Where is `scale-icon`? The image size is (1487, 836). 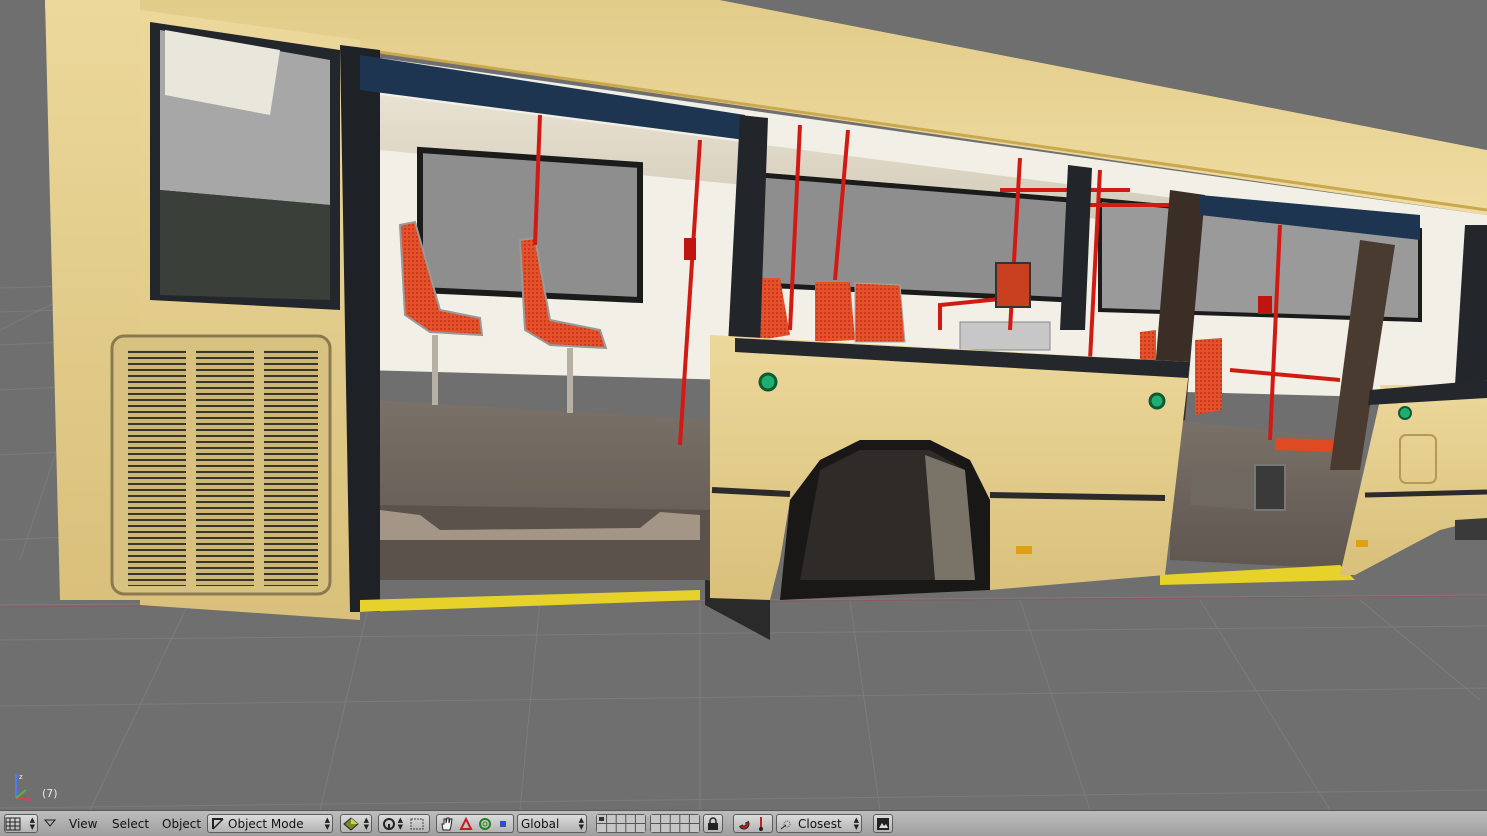
scale-icon is located at coordinates (503, 824).